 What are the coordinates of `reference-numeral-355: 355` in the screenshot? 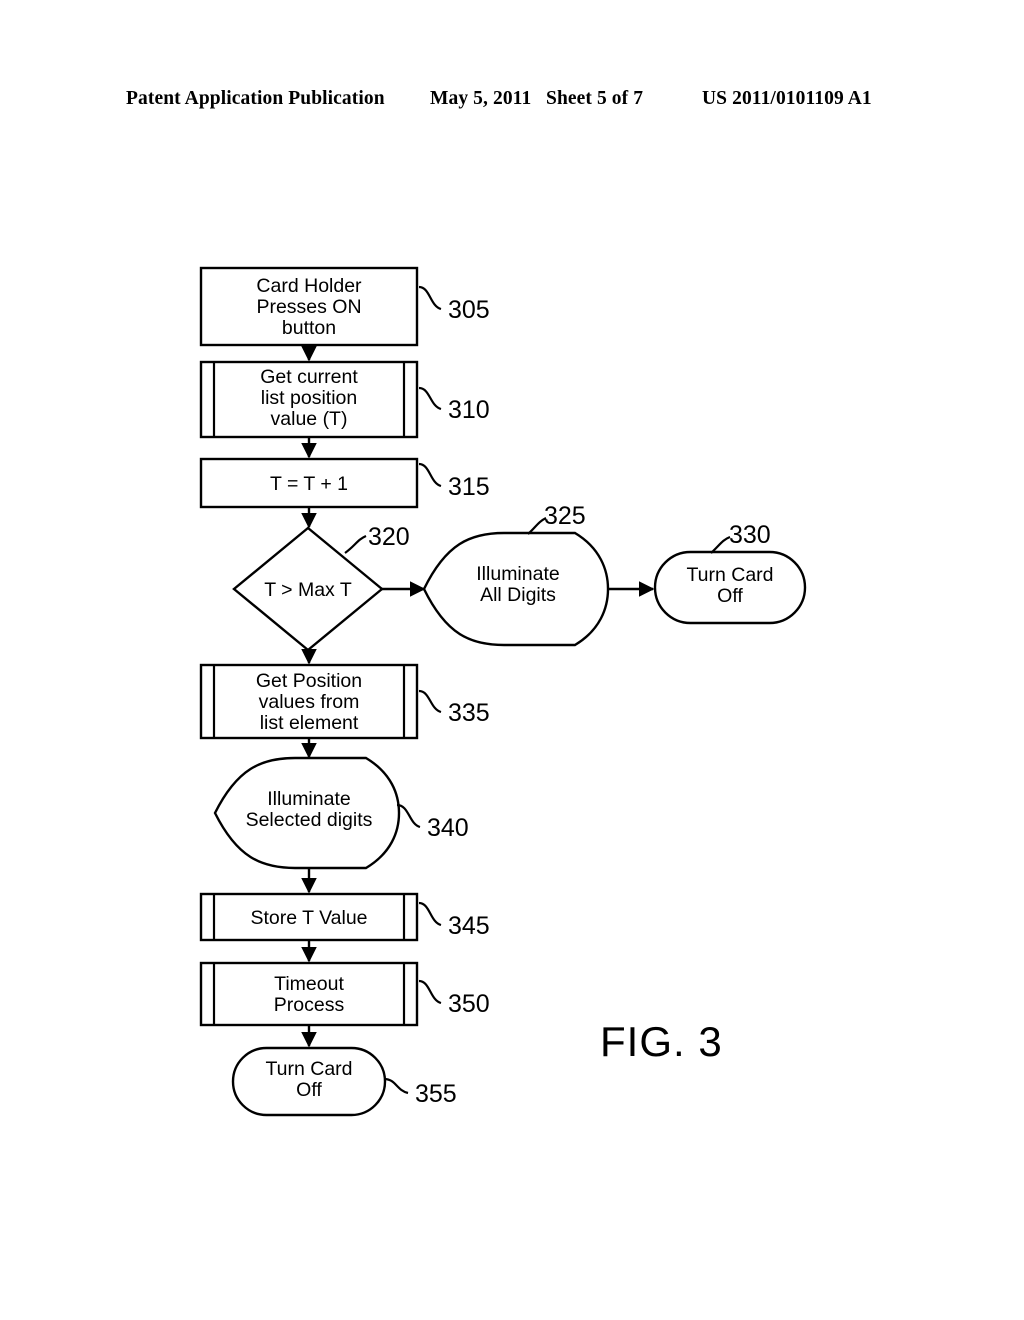 It's located at (436, 1094).